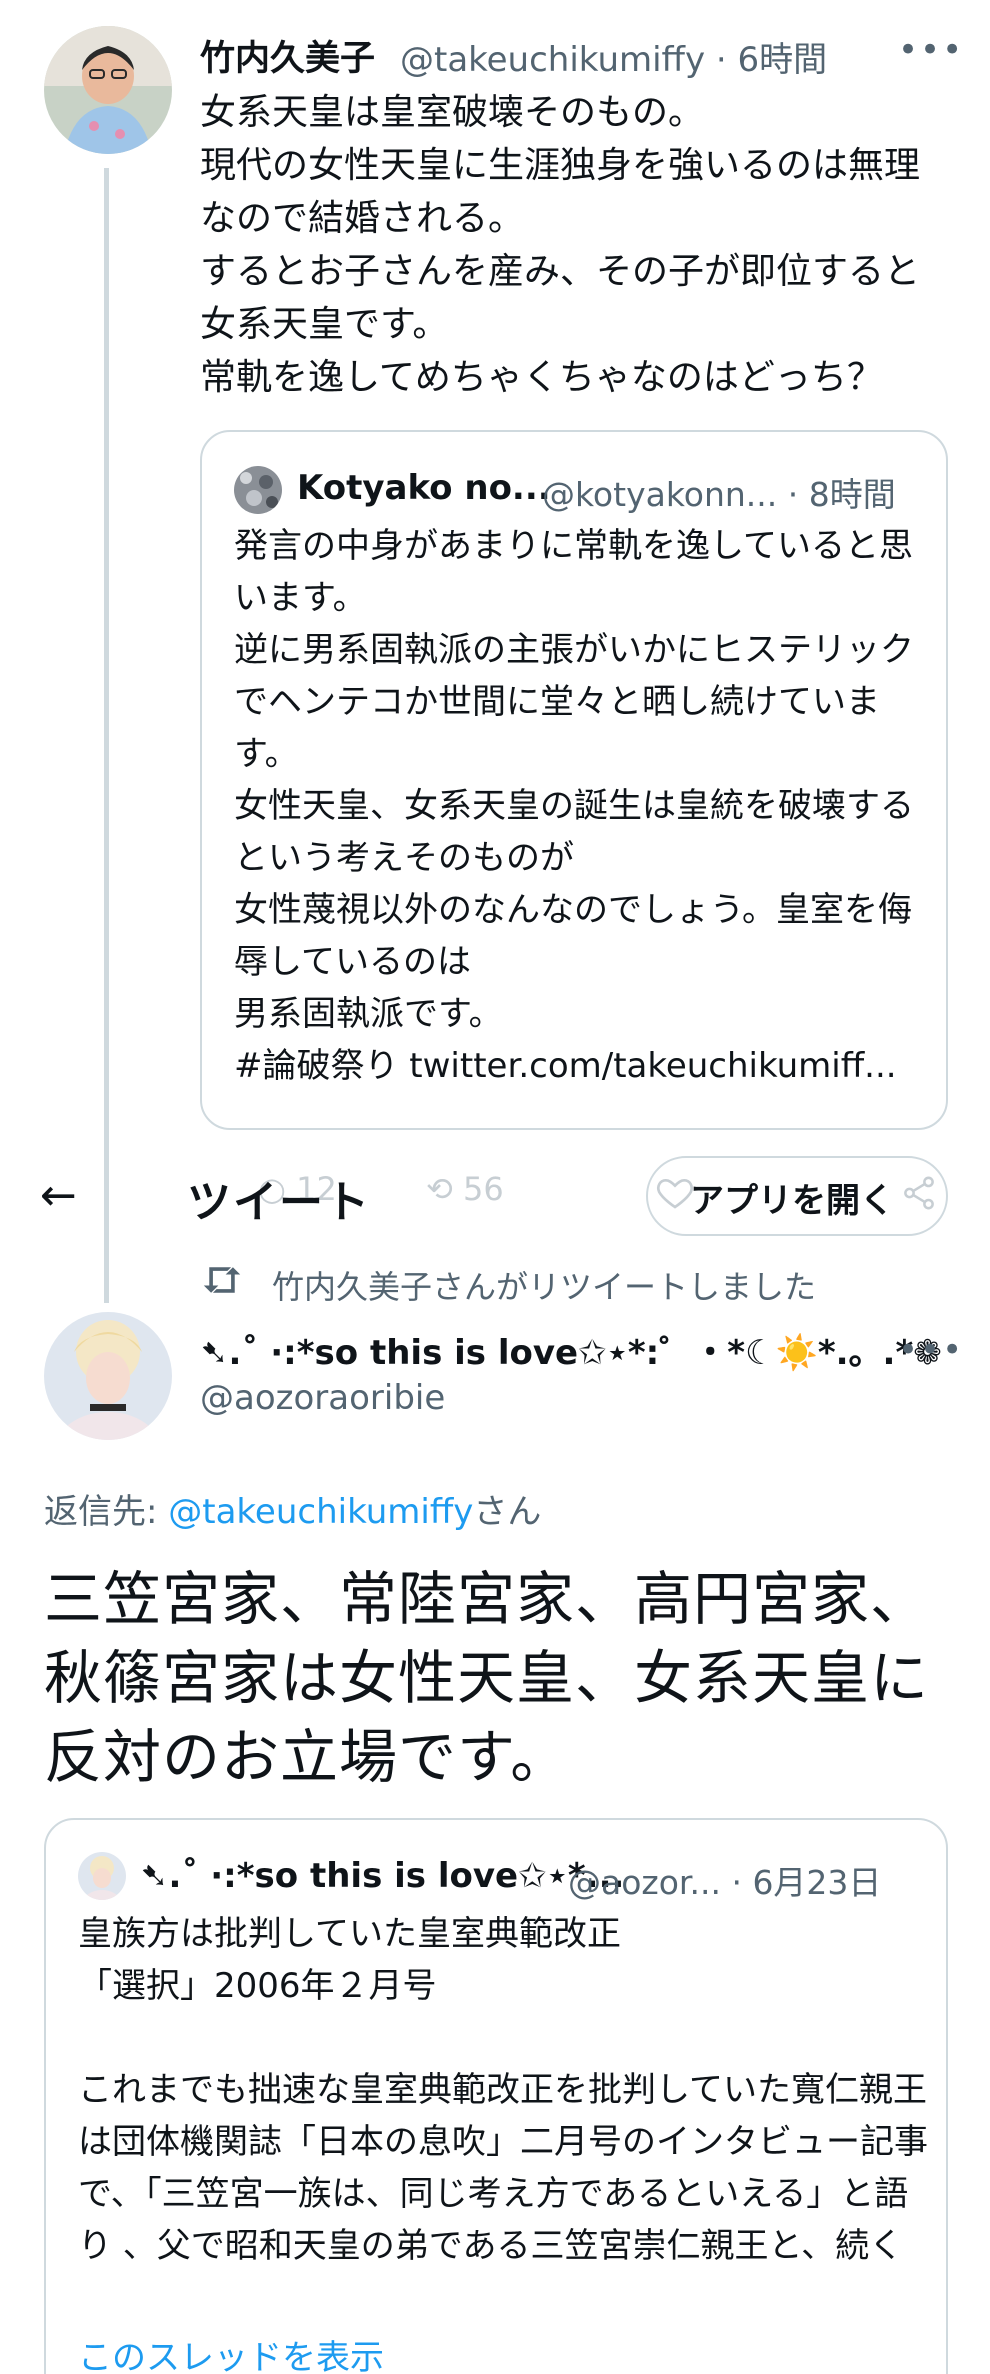 The width and height of the screenshot is (990, 2374). What do you see at coordinates (487, 1678) in the screenshot?
I see `tweet-text: 三笠宮家、常陸宮家、高円宮家、秋篠宮家は女性天皇、女系天皇に反対のお立場です。` at bounding box center [487, 1678].